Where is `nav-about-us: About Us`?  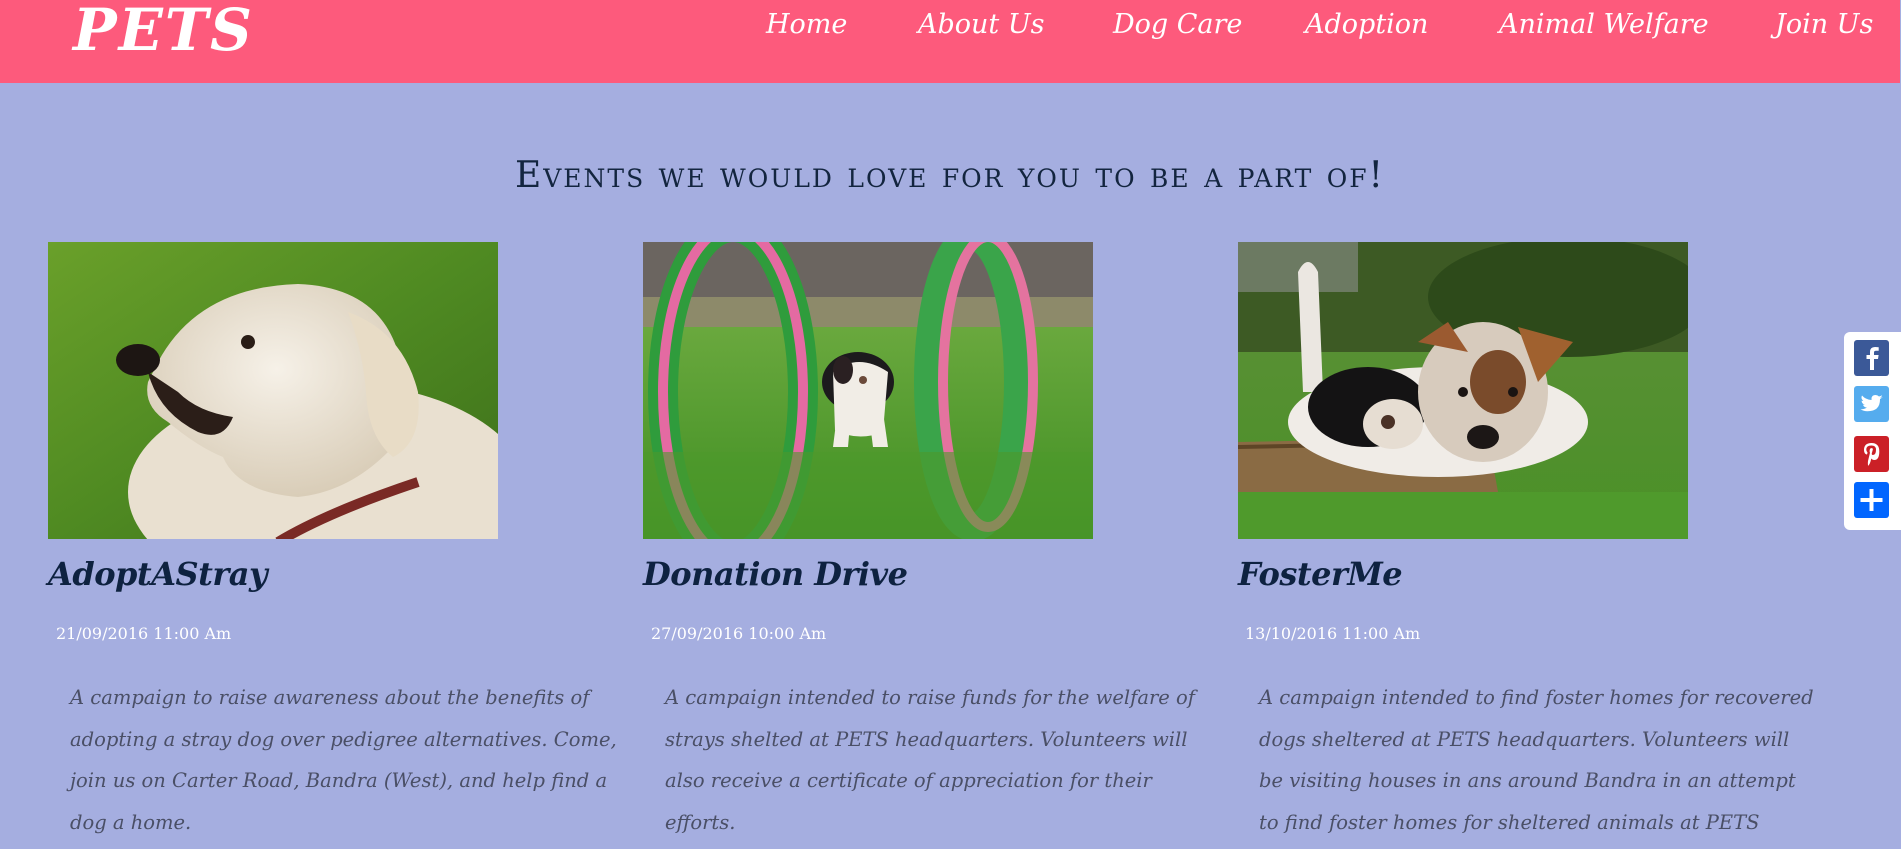
nav-about-us: About Us is located at coordinates (981, 24).